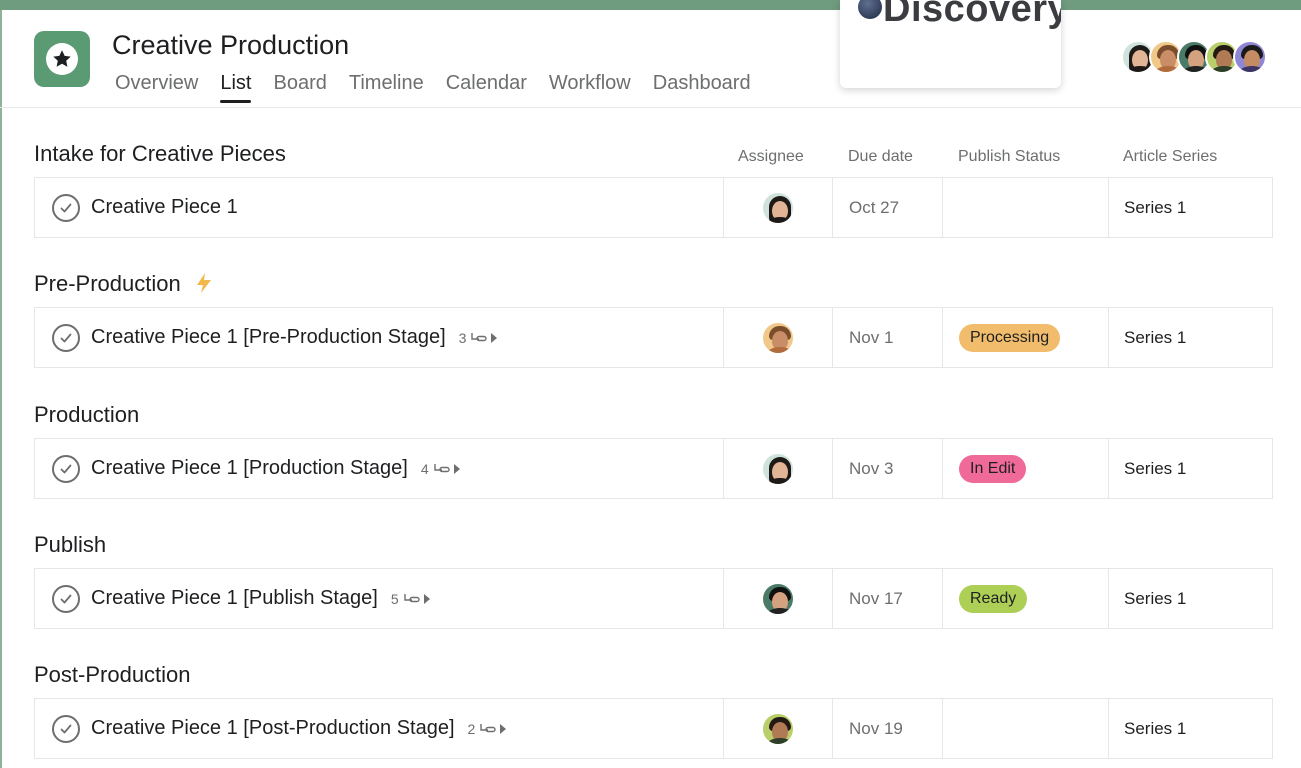 This screenshot has height=768, width=1301. I want to click on tab-calendar: Calendar, so click(486, 86).